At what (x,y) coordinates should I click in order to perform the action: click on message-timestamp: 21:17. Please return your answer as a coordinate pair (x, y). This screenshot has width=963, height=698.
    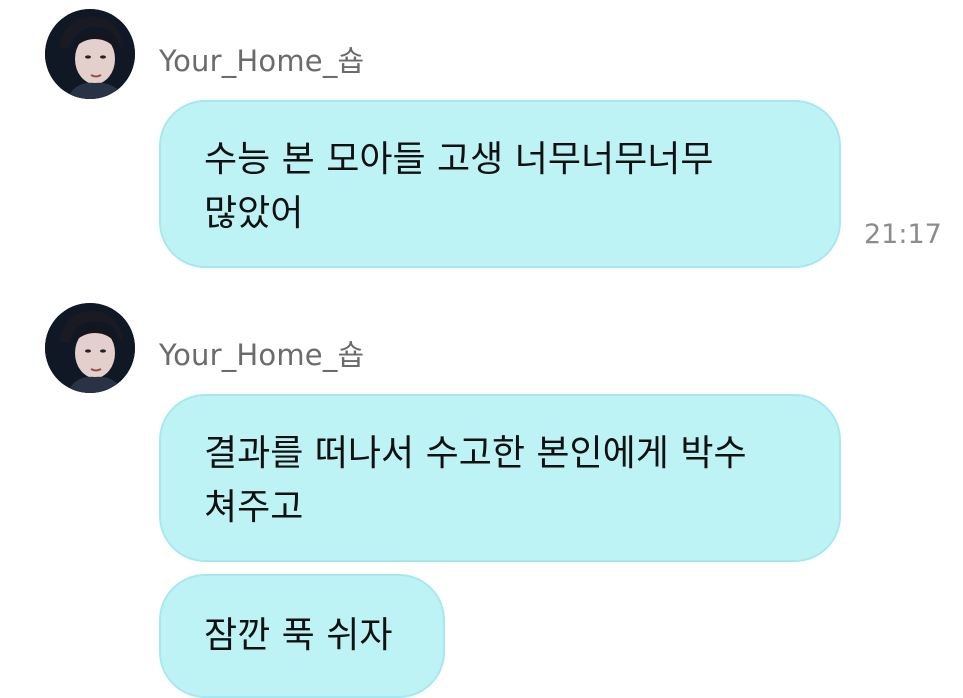
    Looking at the image, I should click on (903, 234).